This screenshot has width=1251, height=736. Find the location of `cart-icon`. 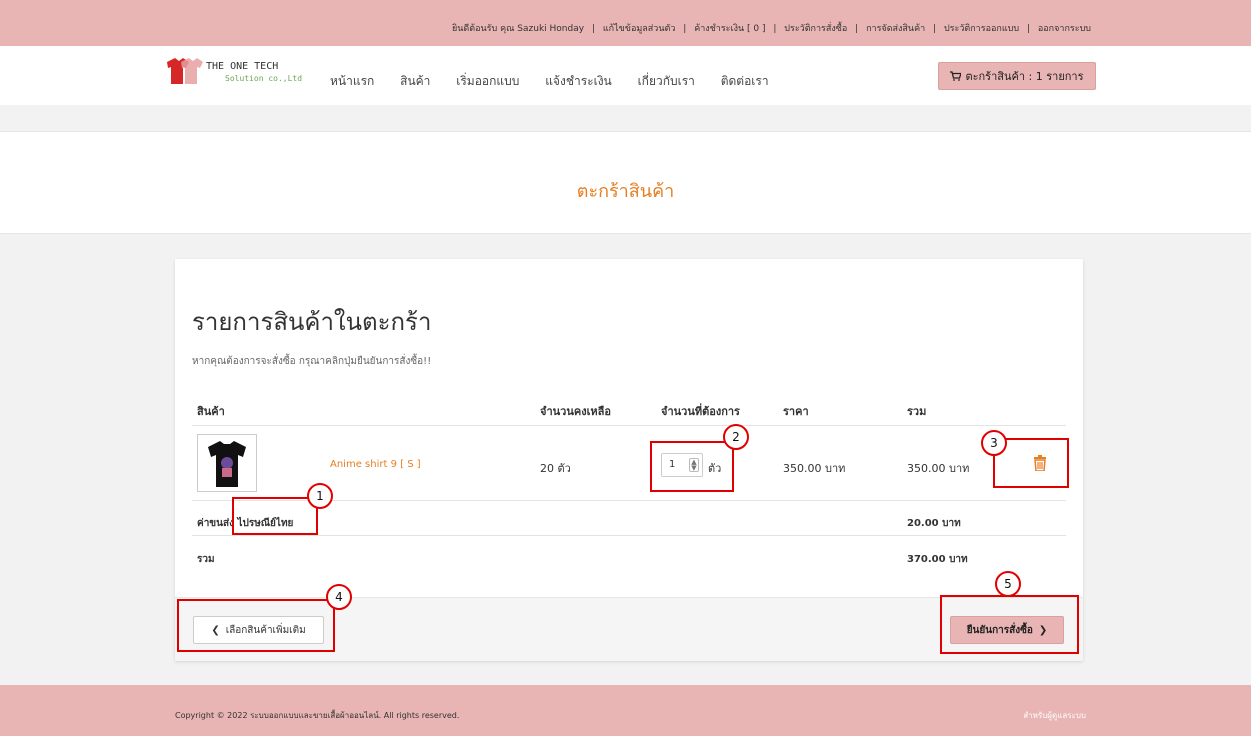

cart-icon is located at coordinates (956, 76).